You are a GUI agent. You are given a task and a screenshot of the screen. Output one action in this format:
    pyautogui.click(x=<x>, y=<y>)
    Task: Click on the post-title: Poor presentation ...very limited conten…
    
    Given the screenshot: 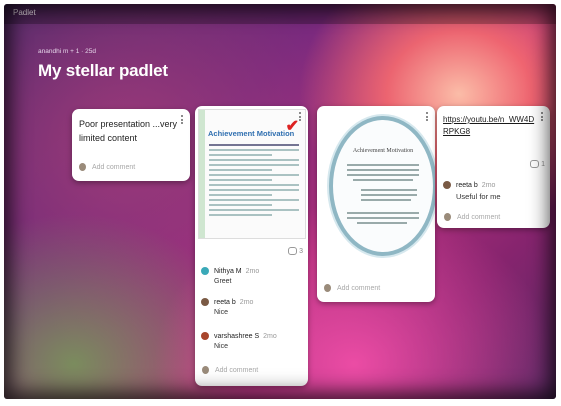 What is the action you would take?
    pyautogui.click(x=128, y=131)
    